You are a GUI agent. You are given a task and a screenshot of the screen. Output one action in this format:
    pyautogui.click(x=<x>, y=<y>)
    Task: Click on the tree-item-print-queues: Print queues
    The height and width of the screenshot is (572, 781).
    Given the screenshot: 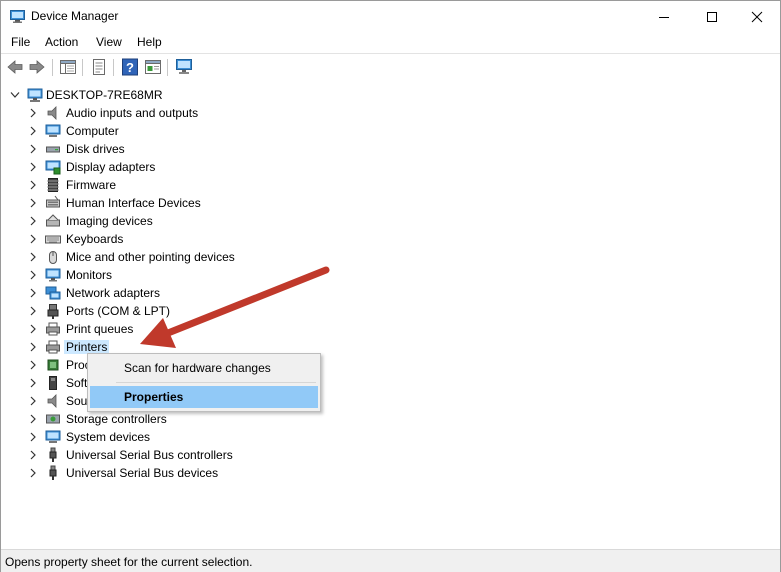 What is the action you would take?
    pyautogui.click(x=251, y=329)
    